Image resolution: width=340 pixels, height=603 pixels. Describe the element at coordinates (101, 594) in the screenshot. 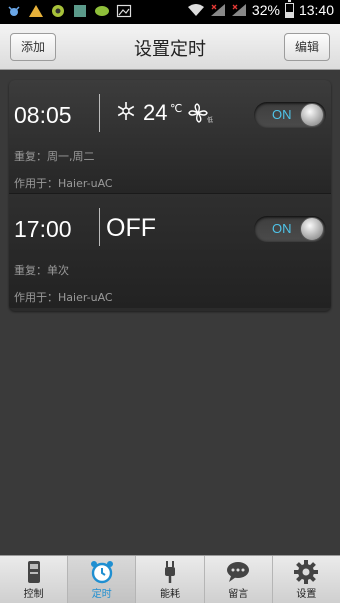

I see `tab-label: 定时` at that location.